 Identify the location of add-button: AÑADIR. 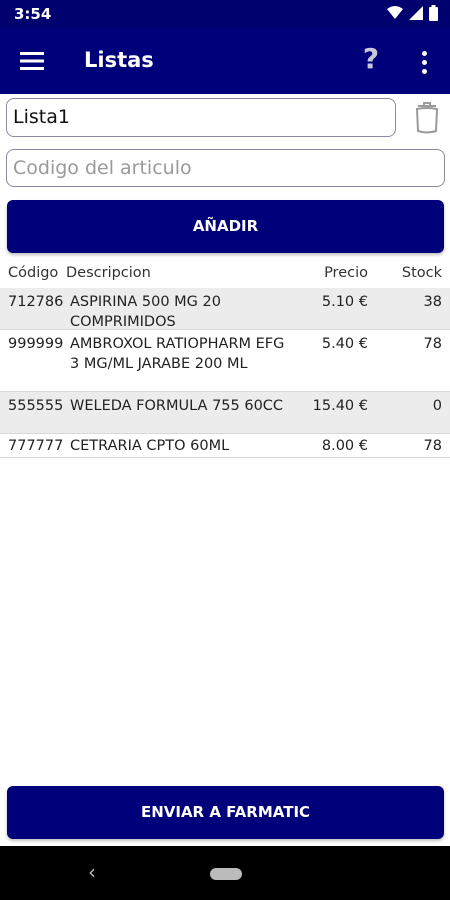
(225, 226).